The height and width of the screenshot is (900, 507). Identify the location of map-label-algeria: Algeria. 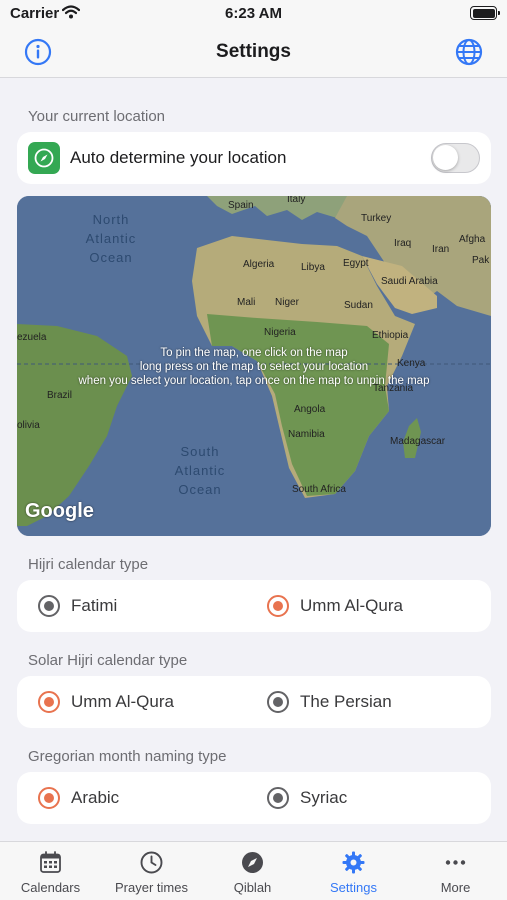
(259, 264).